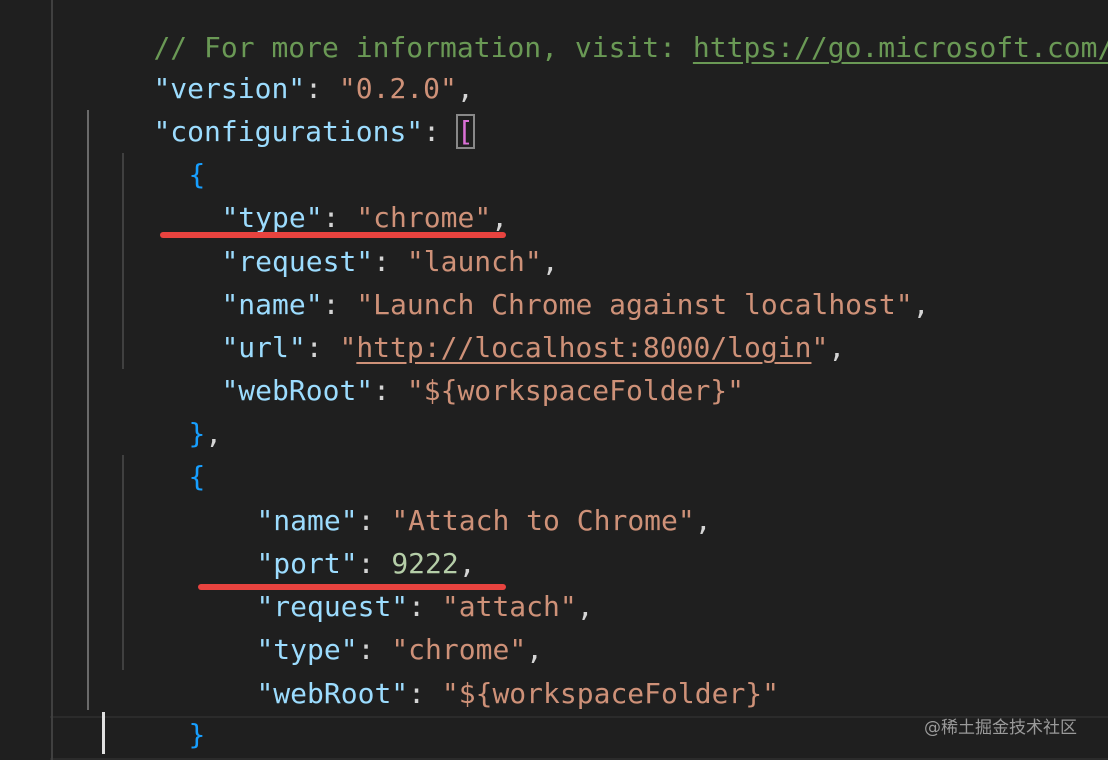  Describe the element at coordinates (103, 733) in the screenshot. I see `text-cursor` at that location.